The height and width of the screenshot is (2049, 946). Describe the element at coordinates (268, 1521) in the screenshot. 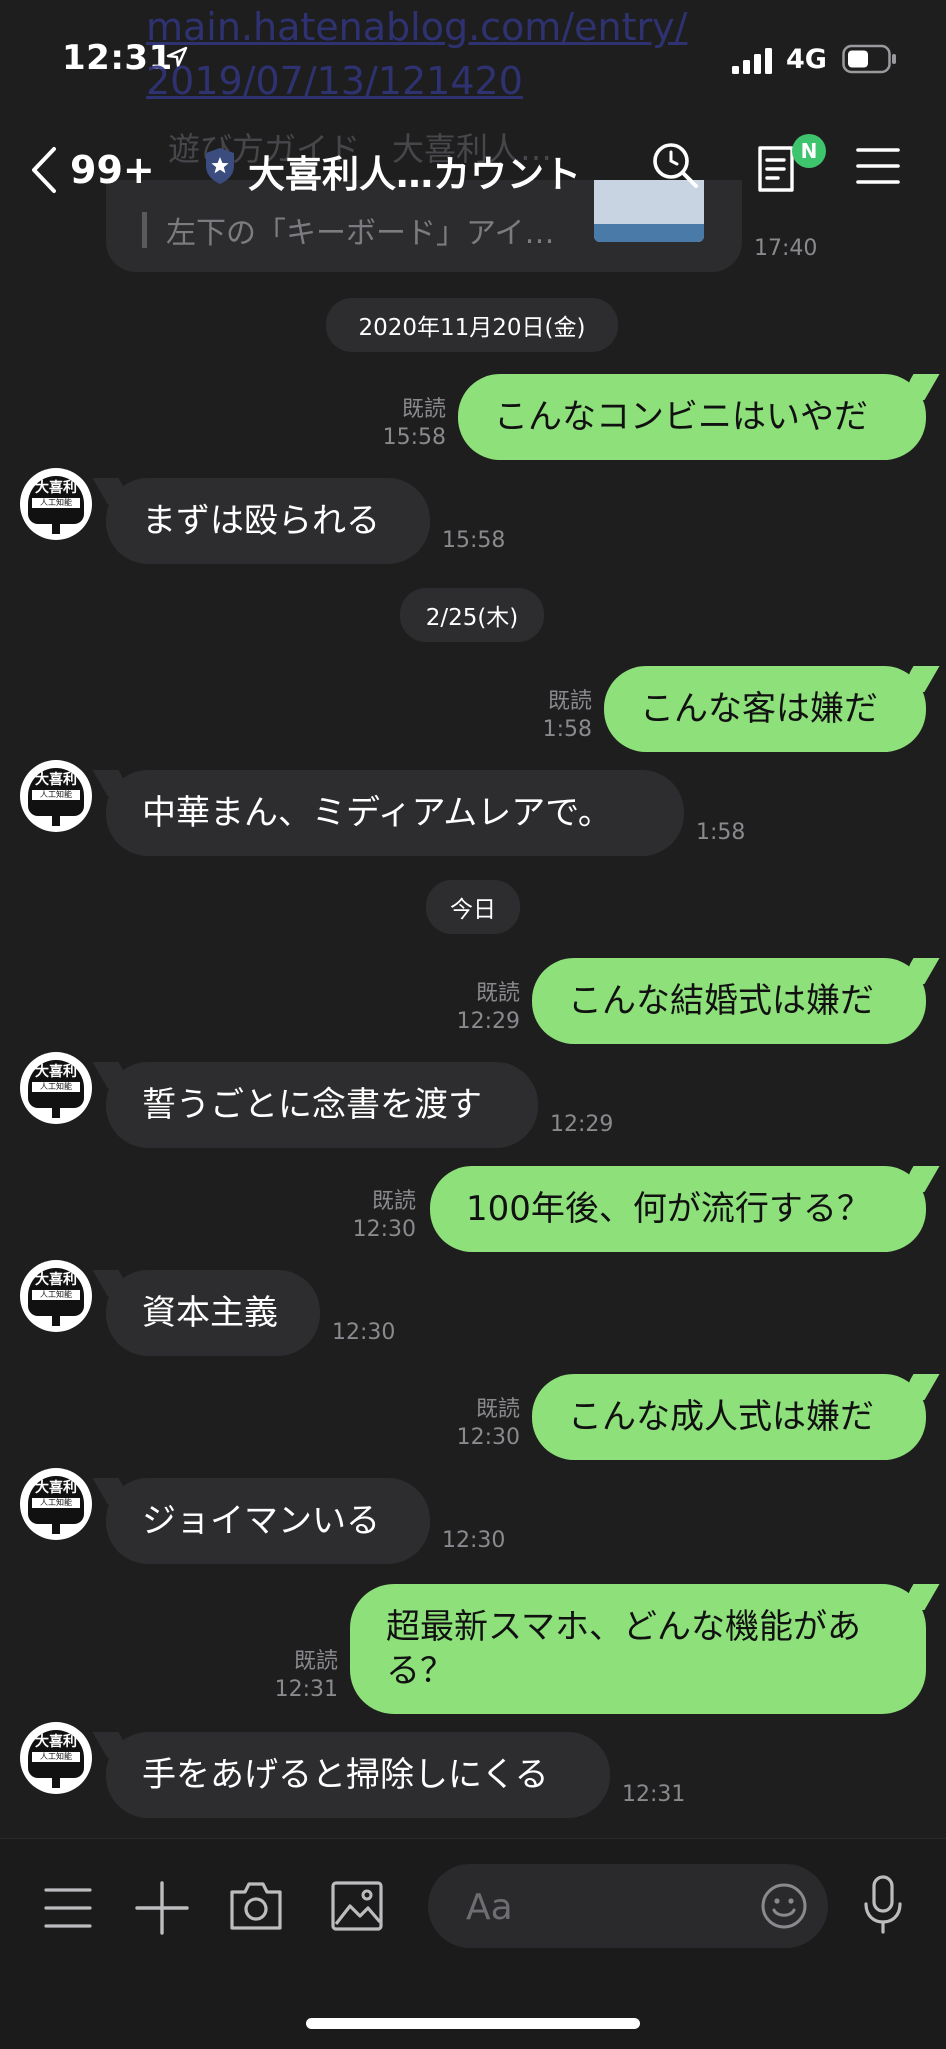

I see `bot-message-bubble: ジョイマンいる` at that location.